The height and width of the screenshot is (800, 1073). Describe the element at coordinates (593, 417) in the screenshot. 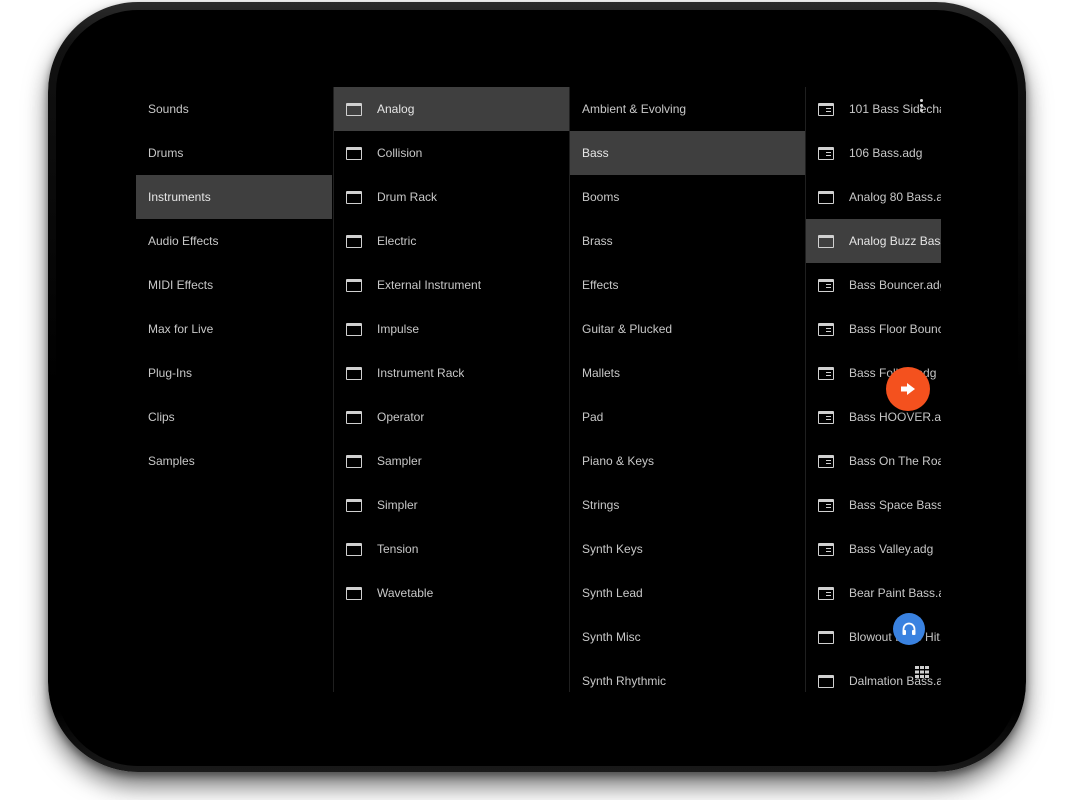

I see `subcategory-item-label: Pad` at that location.